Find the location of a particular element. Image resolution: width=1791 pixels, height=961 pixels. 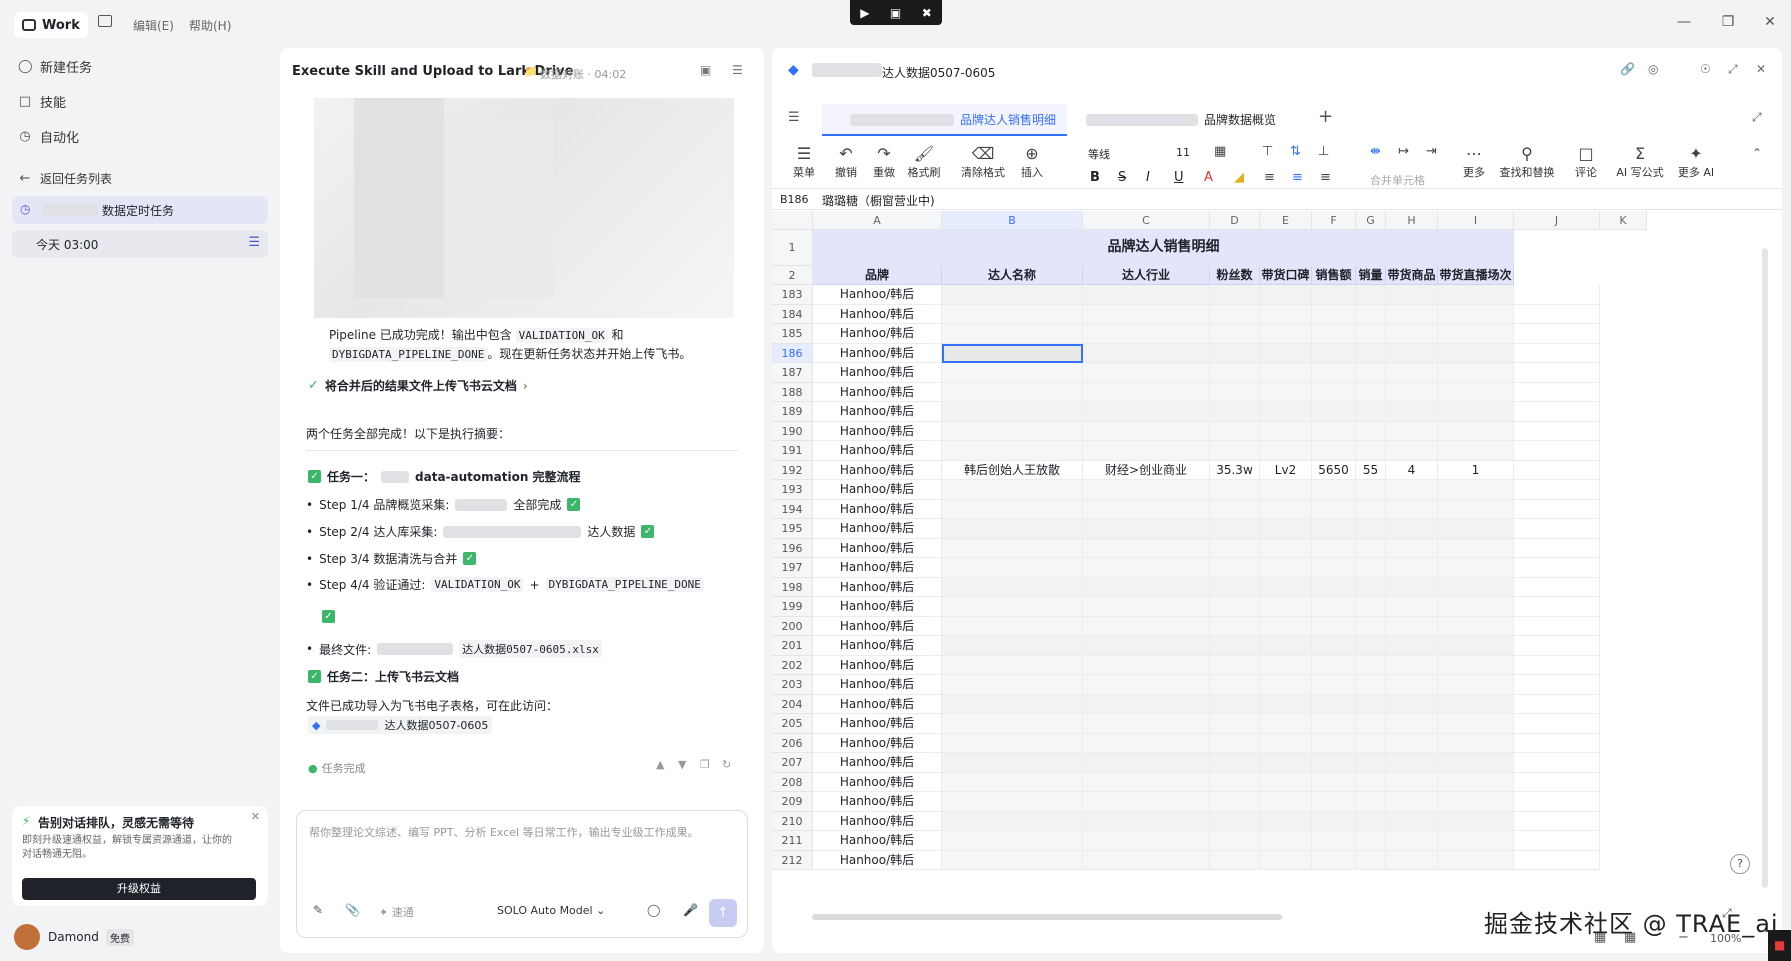

freeze-icon: ⇼ is located at coordinates (1375, 151).